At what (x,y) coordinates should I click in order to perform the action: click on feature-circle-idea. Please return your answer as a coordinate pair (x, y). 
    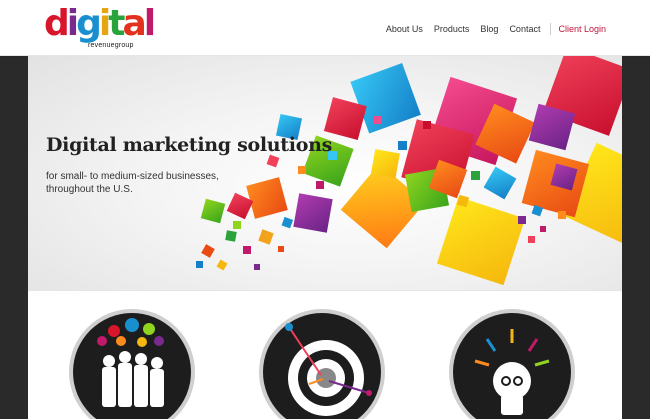
    Looking at the image, I should click on (512, 364).